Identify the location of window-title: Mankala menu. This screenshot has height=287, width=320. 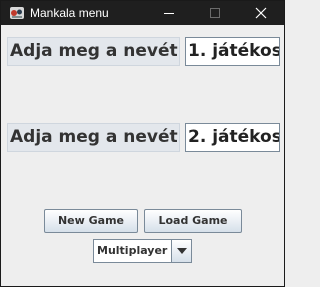
(69, 13).